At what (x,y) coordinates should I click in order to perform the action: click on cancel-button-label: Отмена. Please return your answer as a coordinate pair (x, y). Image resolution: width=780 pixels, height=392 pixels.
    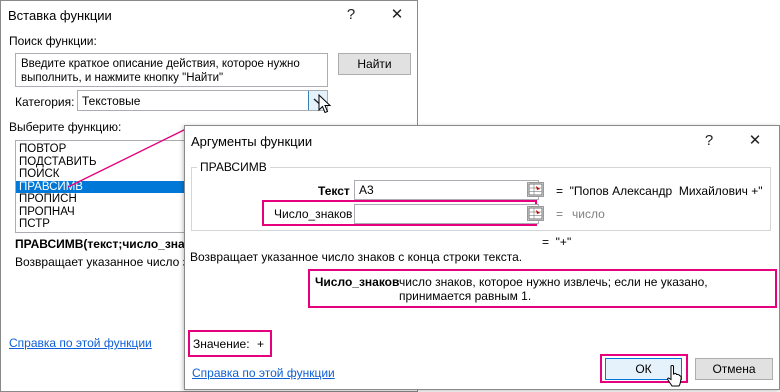
    Looking at the image, I should click on (734, 369).